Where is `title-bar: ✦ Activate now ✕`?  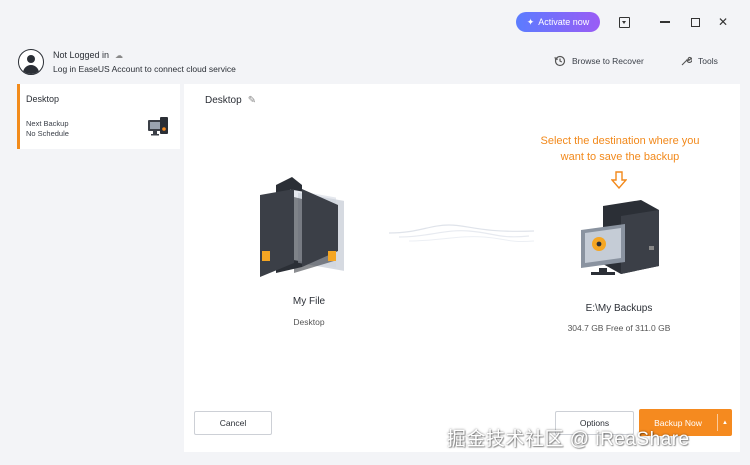 title-bar: ✦ Activate now ✕ is located at coordinates (375, 22).